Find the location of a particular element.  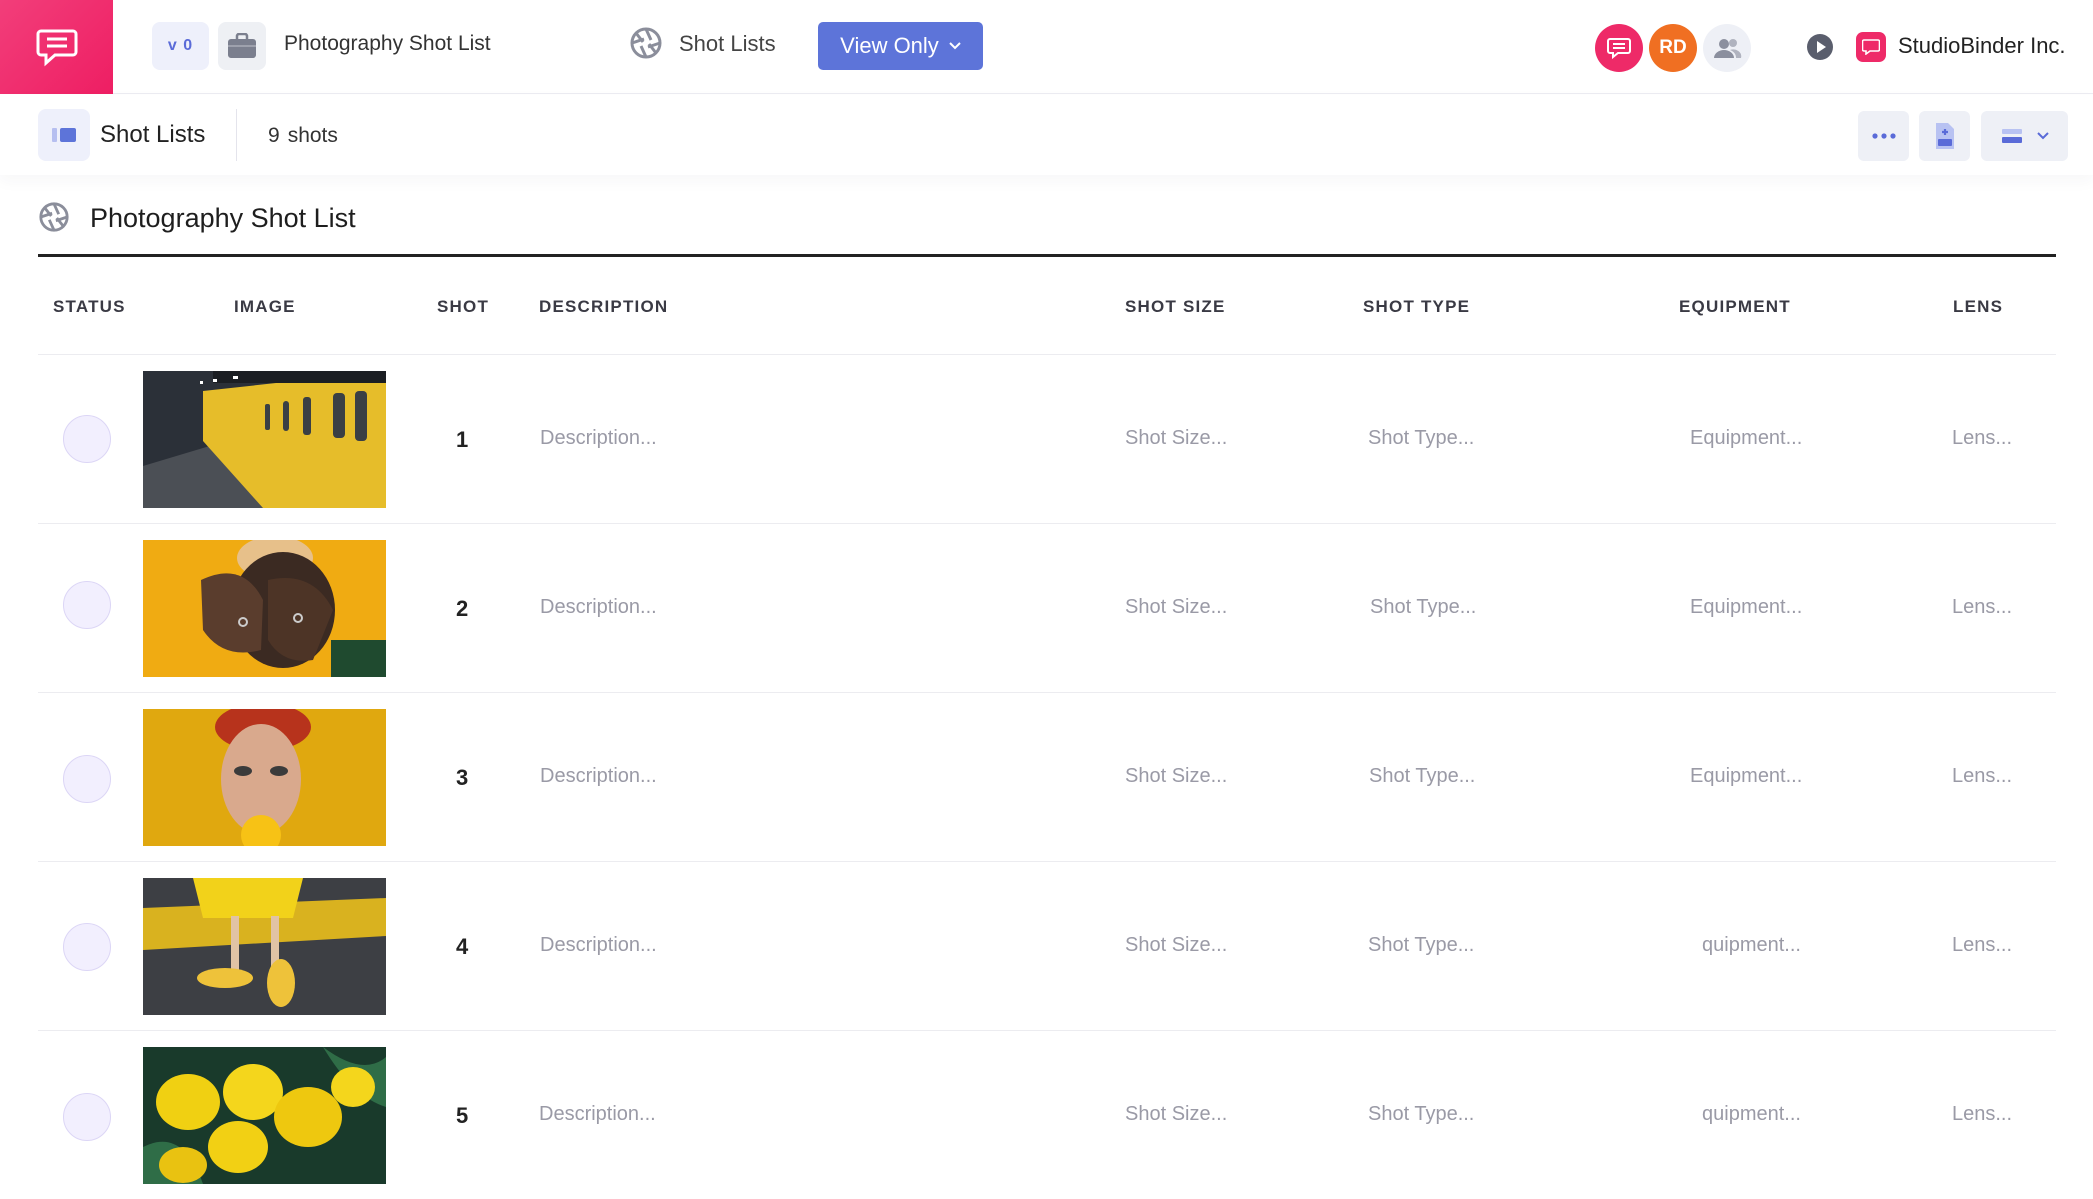

briefcase-icon is located at coordinates (242, 45).